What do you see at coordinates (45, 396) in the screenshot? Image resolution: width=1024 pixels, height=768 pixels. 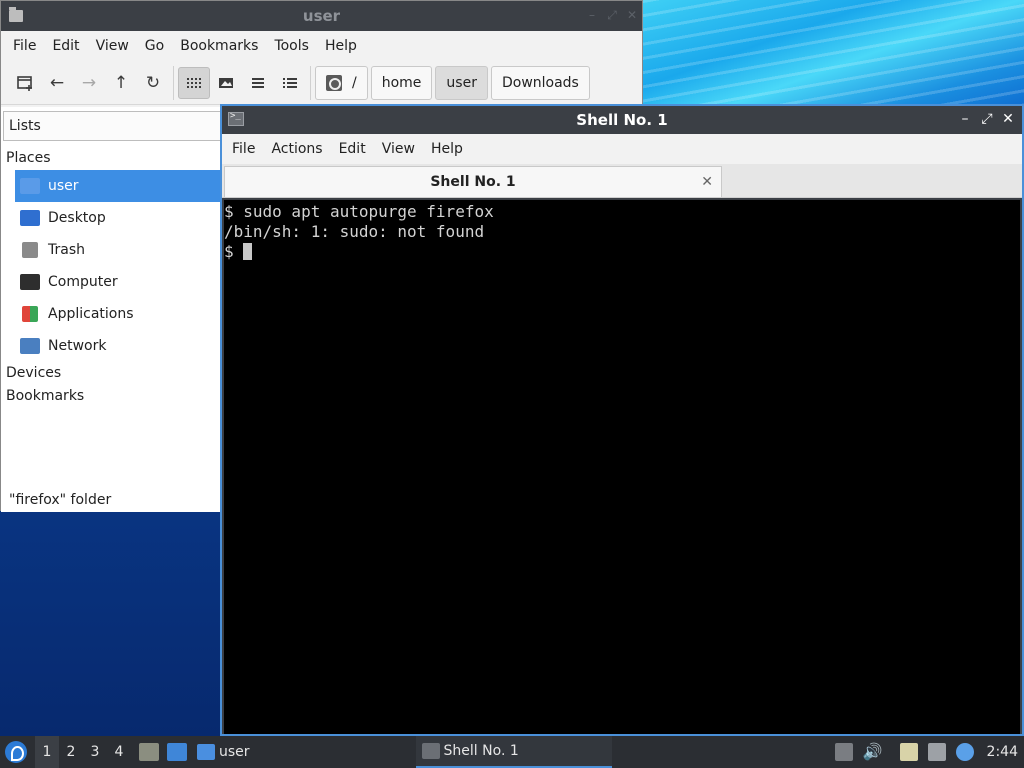 I see `bookmarks-heading: Bookmarks` at bounding box center [45, 396].